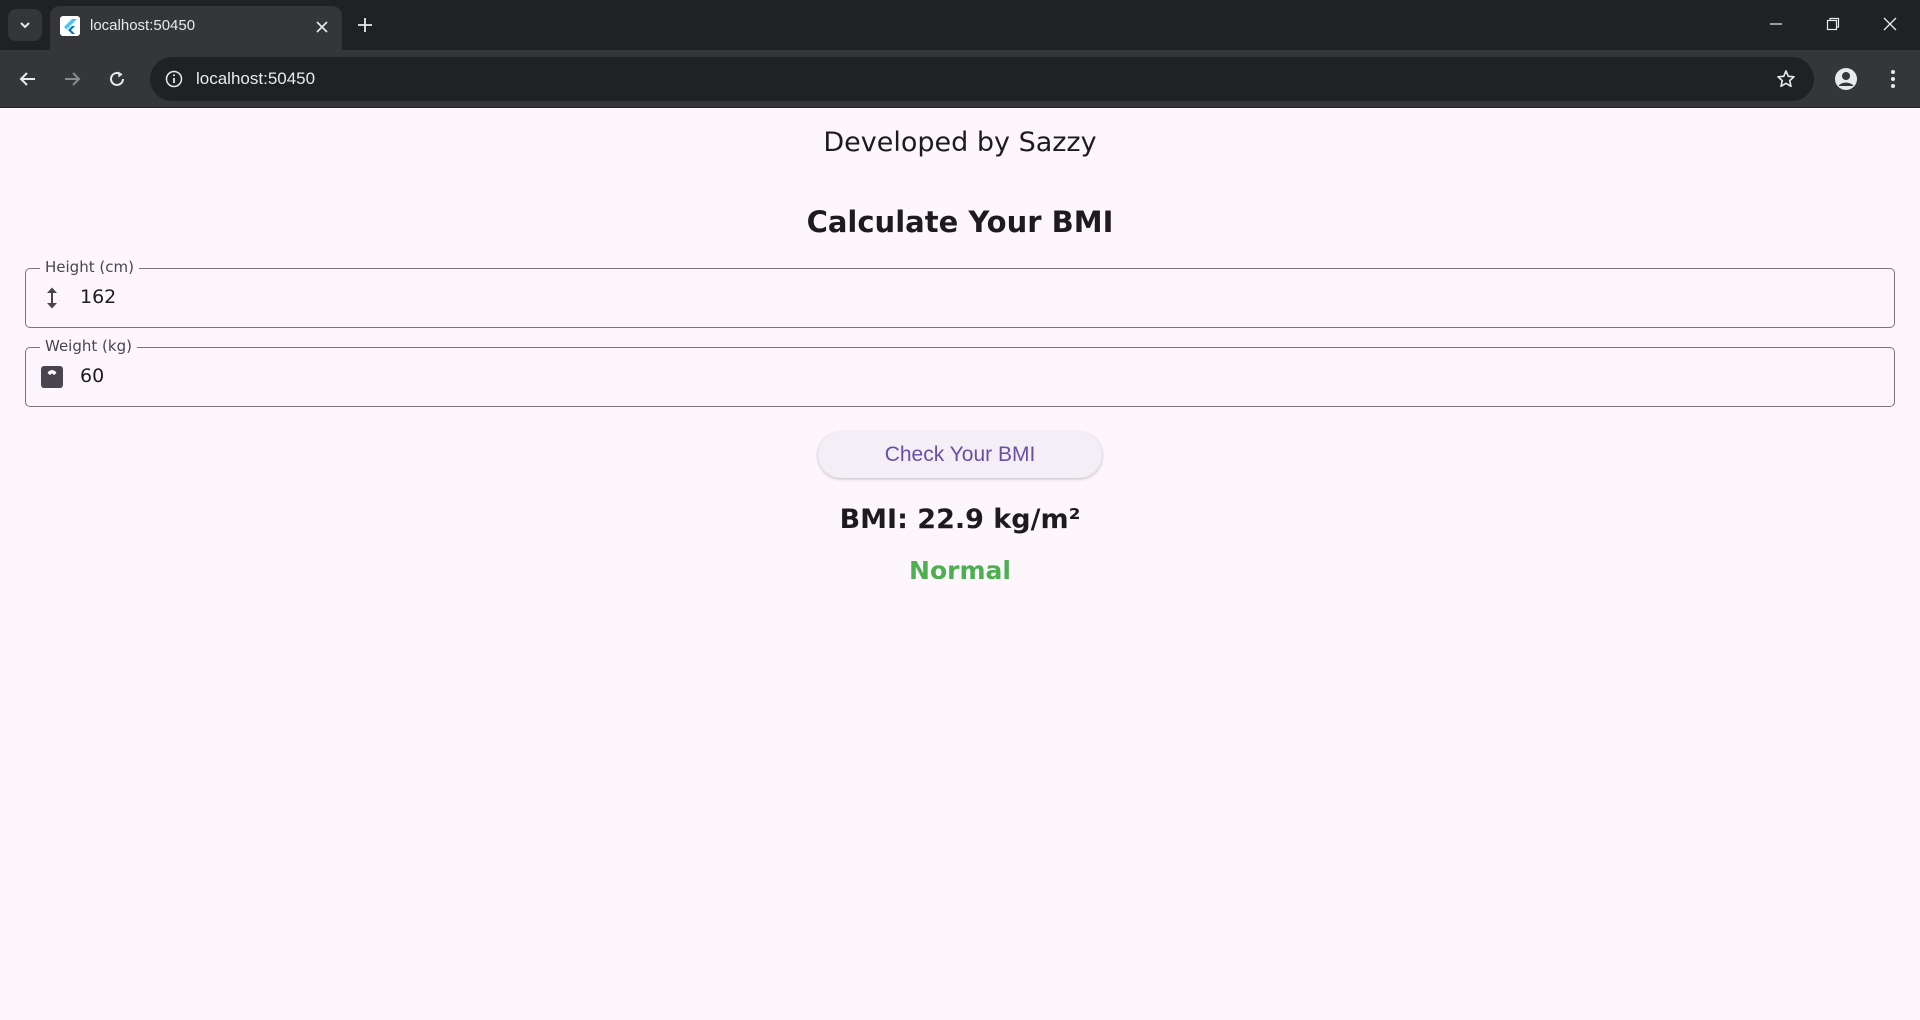  I want to click on back-arrow-icon, so click(28, 79).